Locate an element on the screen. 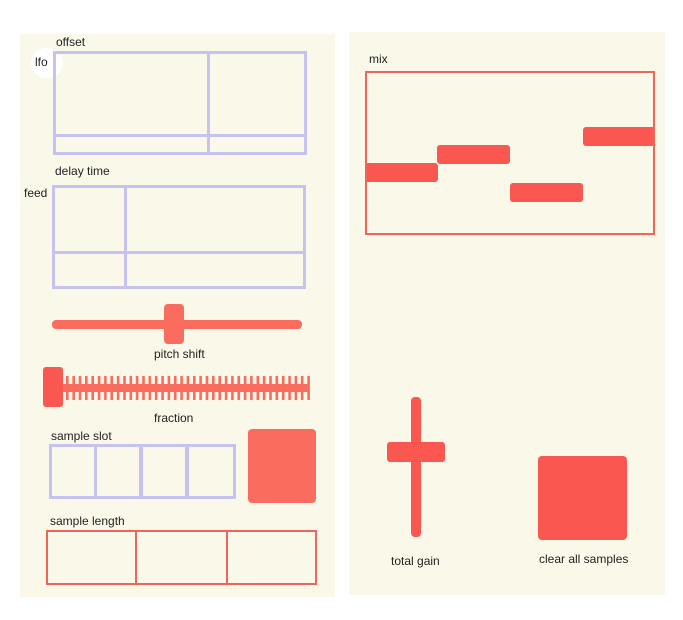  lfo-pad-hdivider is located at coordinates (180, 135).